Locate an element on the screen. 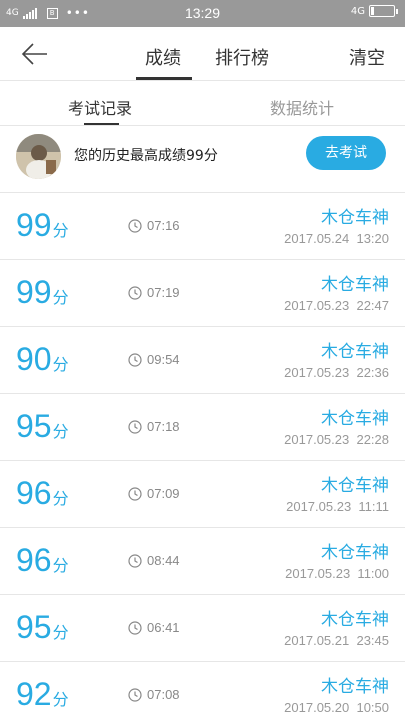  record-date: 2017.05.21 23:45 is located at coordinates (336, 640).